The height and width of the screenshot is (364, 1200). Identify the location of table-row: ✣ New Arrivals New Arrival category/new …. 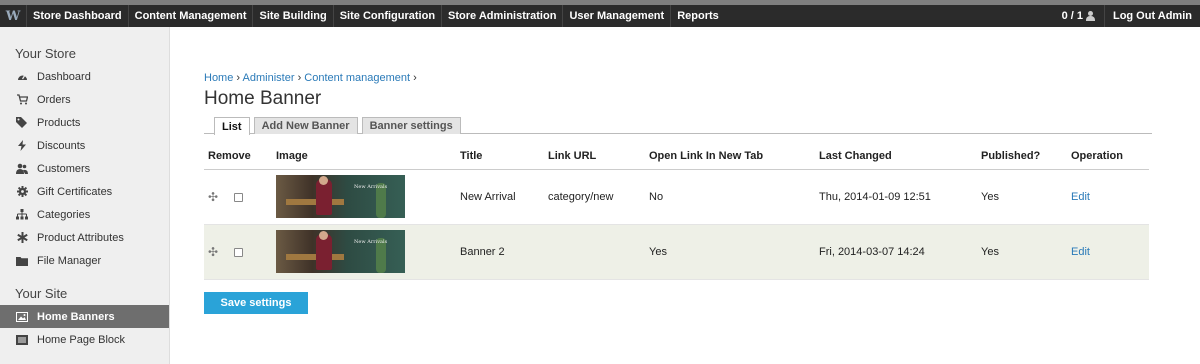
(676, 197).